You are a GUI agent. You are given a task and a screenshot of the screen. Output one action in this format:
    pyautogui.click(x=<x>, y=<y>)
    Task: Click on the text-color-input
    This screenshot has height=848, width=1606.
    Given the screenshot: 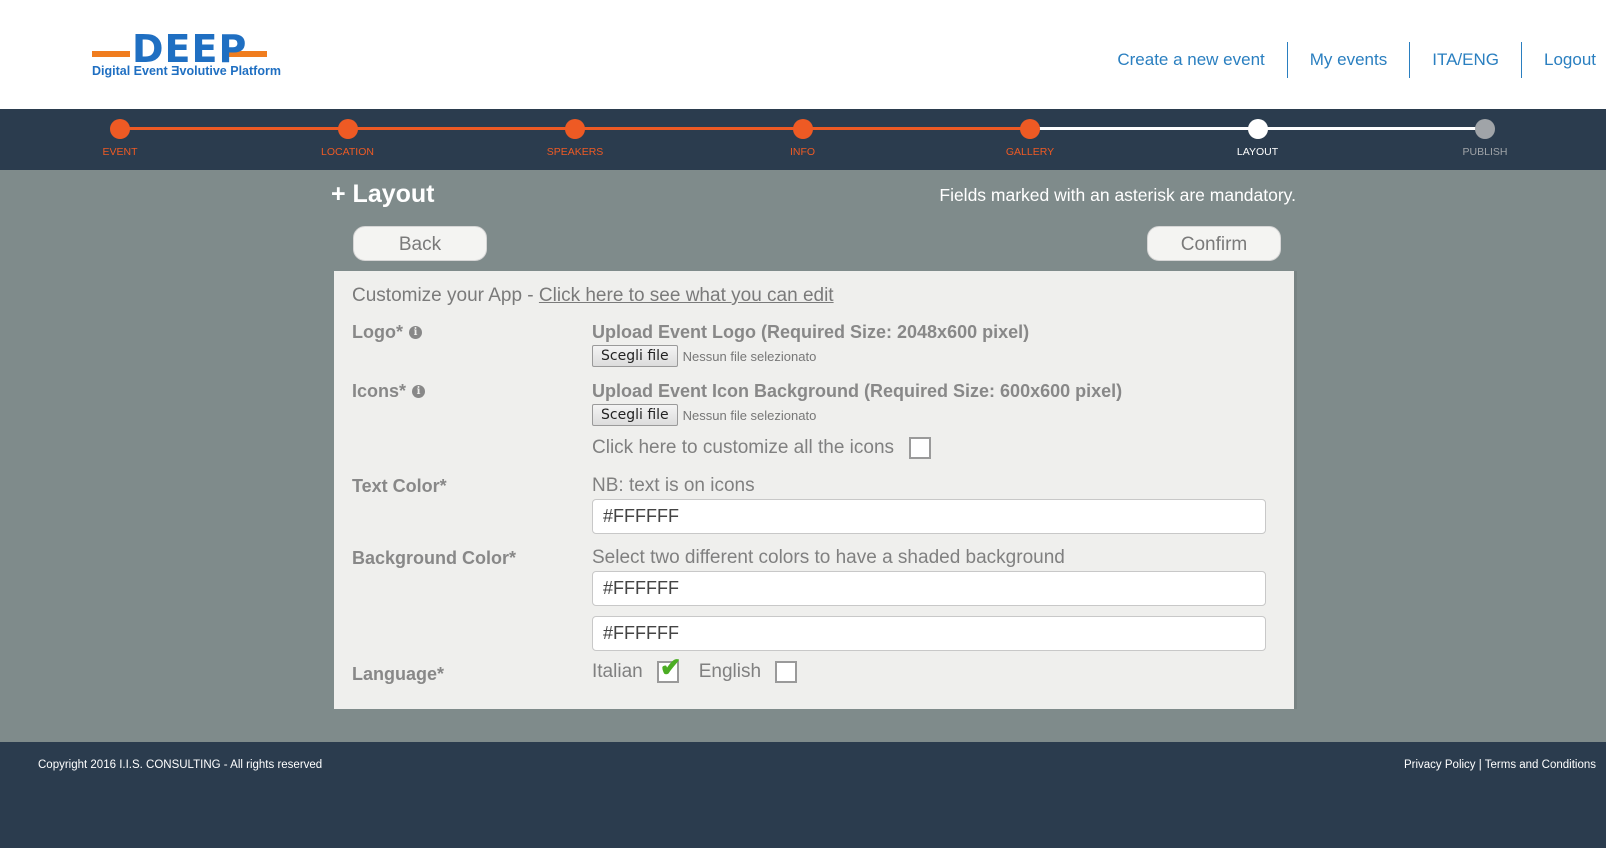 What is the action you would take?
    pyautogui.click(x=929, y=516)
    